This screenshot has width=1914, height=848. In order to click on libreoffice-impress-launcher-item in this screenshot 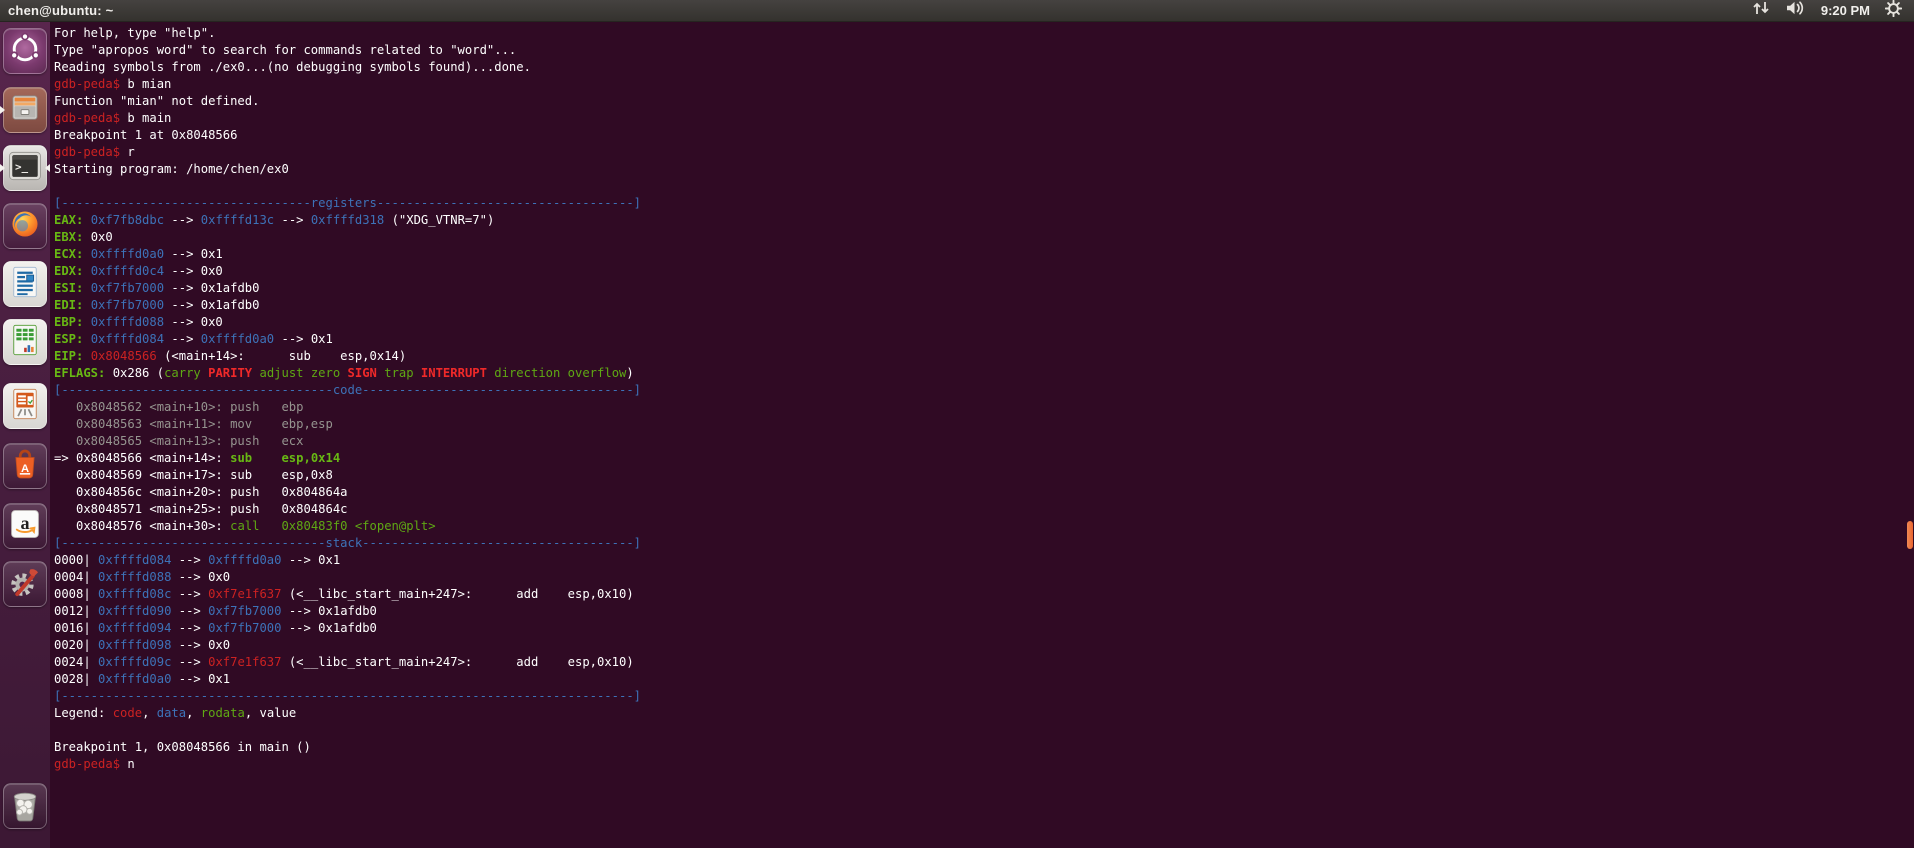, I will do `click(25, 406)`.